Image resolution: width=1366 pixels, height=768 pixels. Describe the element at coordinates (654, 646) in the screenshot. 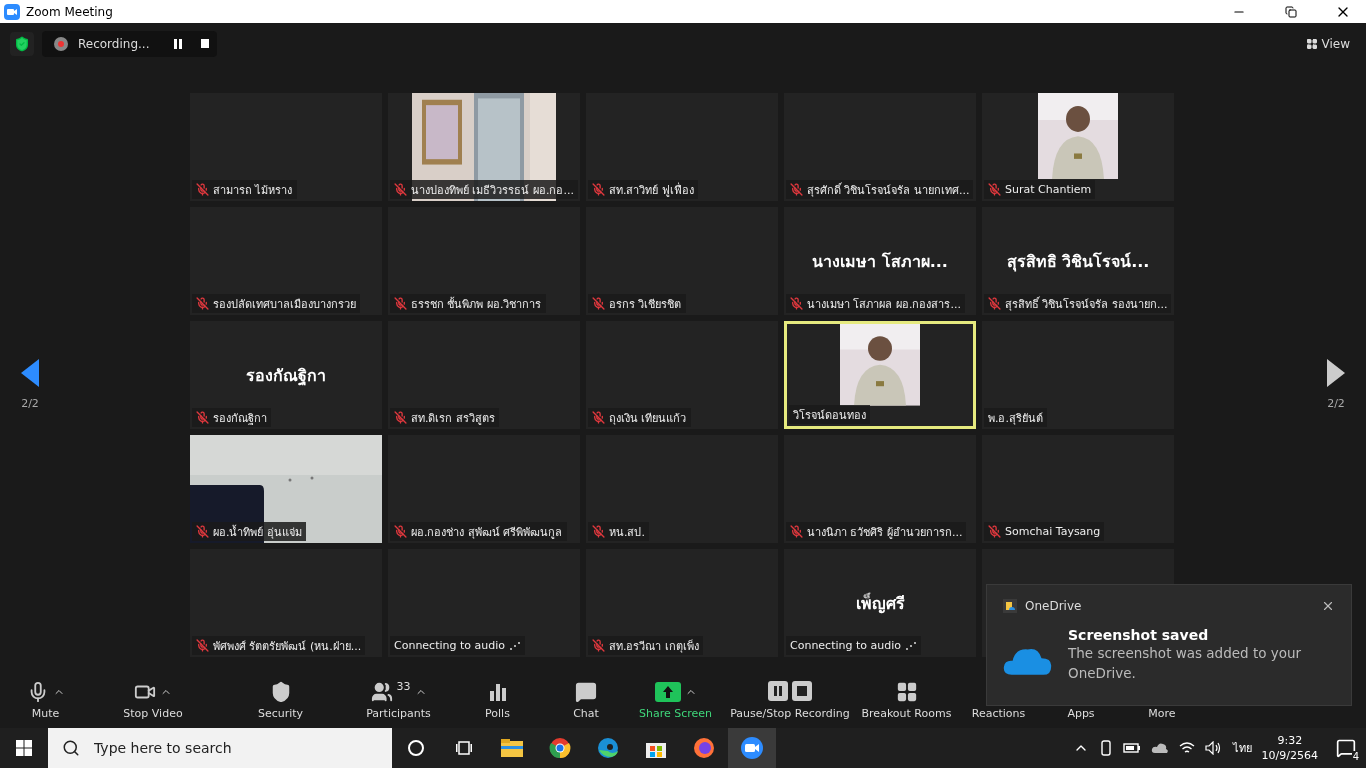

I see `participant-label: สท.อรวีณา เกตุเพ็ง` at that location.